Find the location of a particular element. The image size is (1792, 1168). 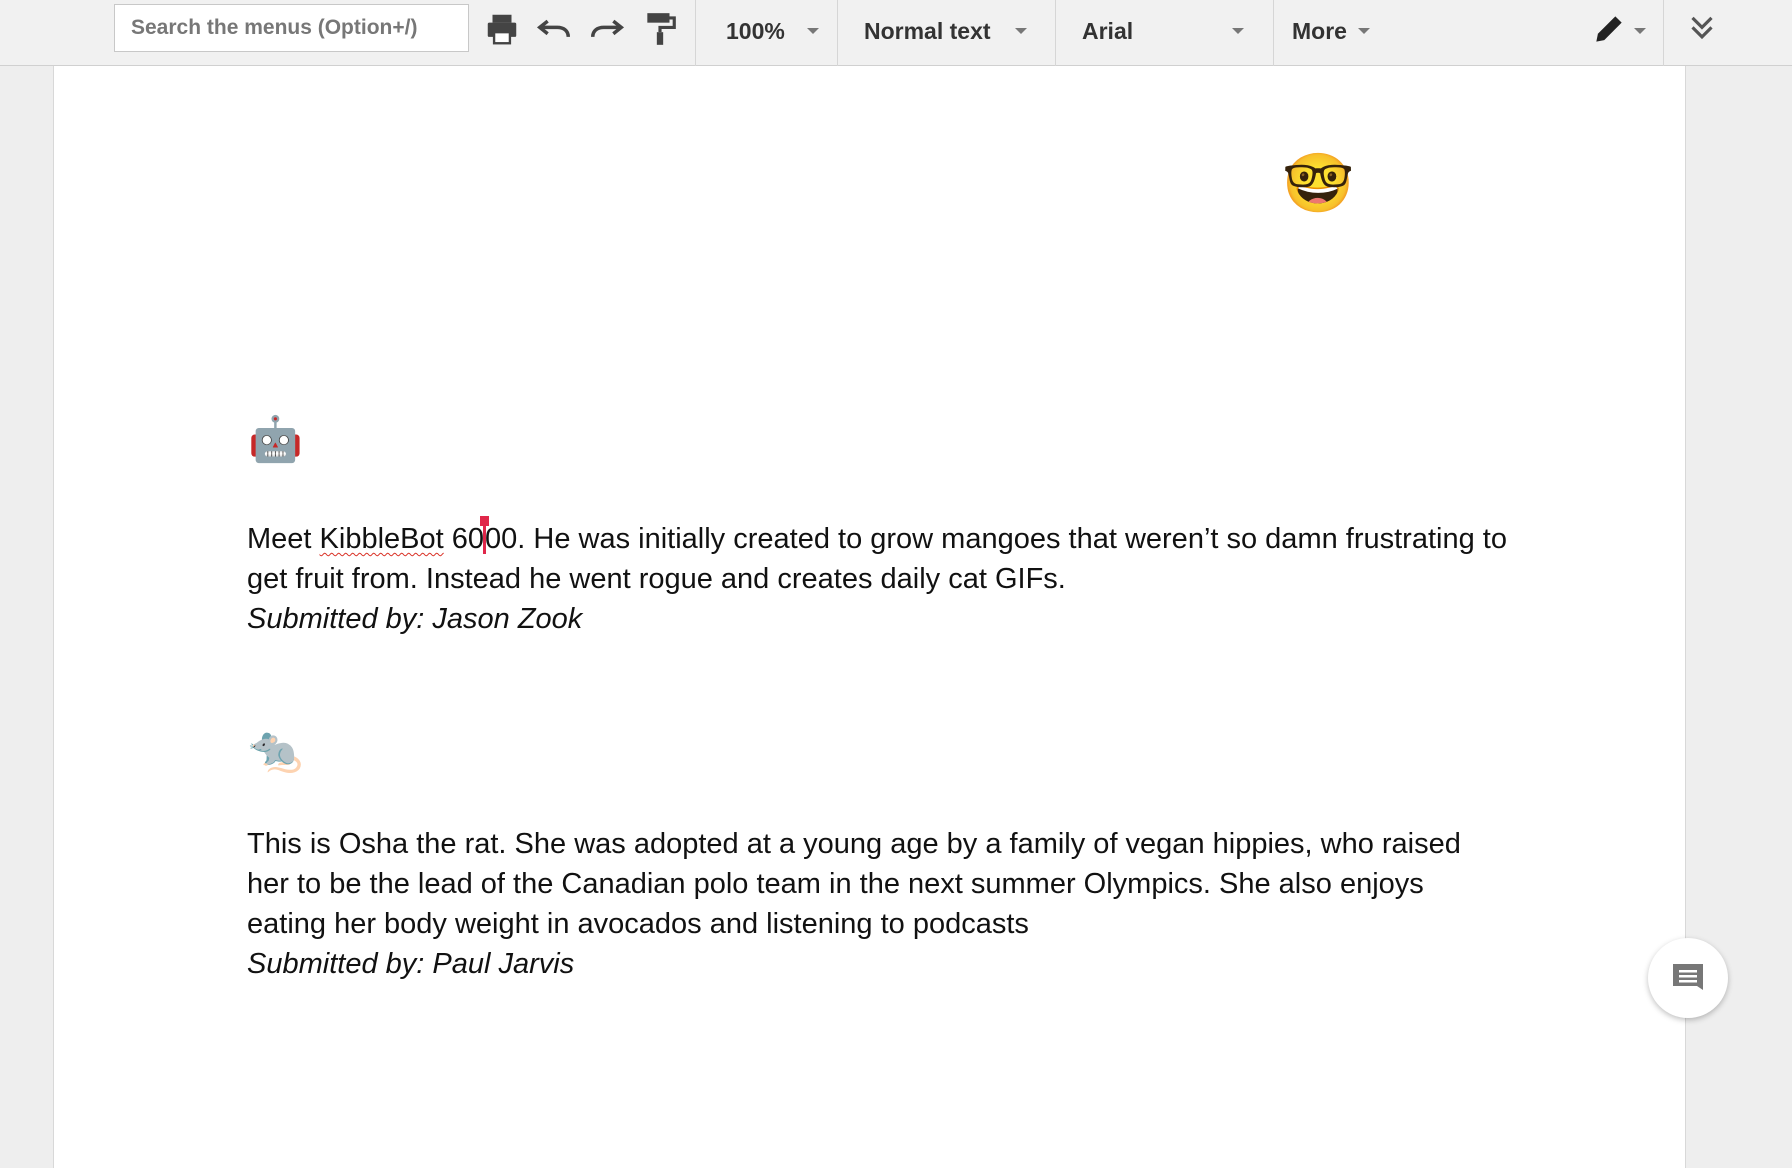

more-caret-icon is located at coordinates (1364, 31).